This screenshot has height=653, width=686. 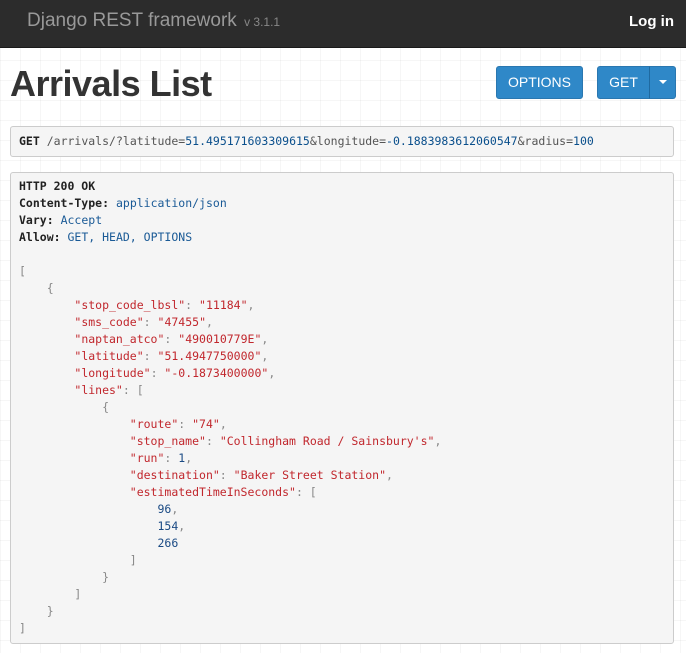 I want to click on param-key: longitude, so click(x=348, y=141).